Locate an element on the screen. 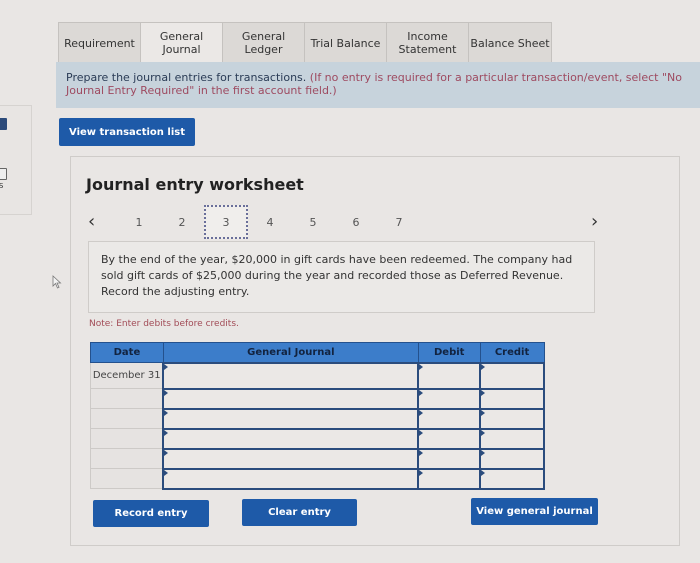 The image size is (700, 563). header-debit: Debit is located at coordinates (449, 352).